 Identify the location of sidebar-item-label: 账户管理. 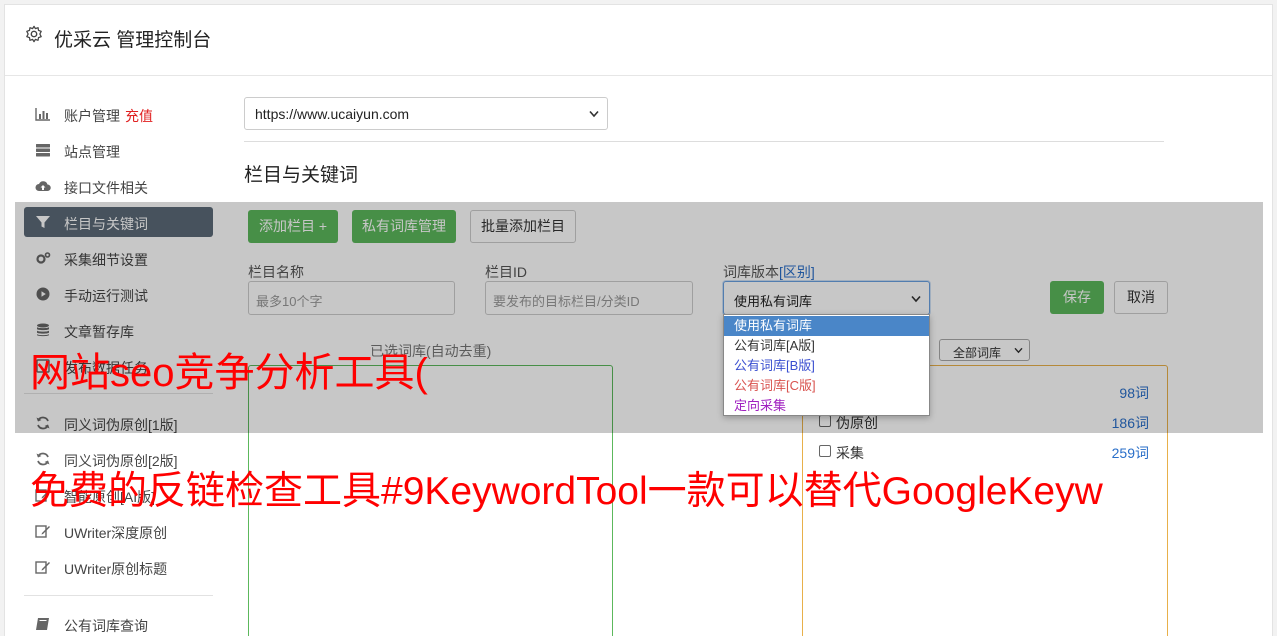
(92, 116).